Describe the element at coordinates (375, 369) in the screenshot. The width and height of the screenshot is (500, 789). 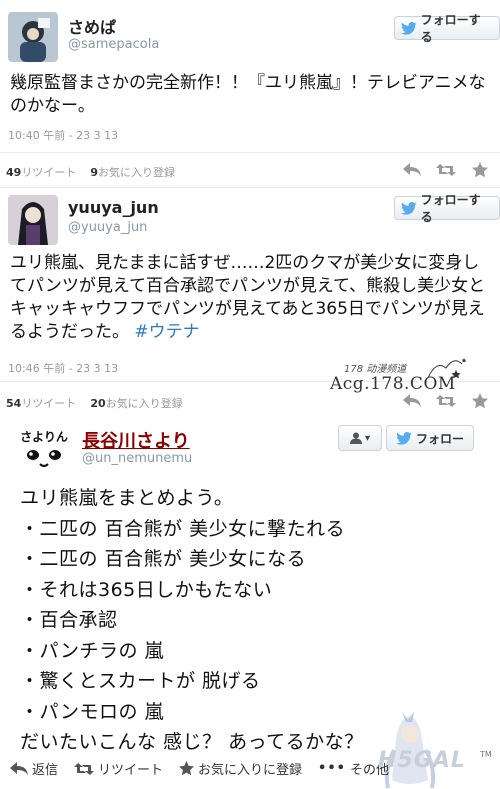
I see `watermark-line1: 178 动漫频道` at that location.